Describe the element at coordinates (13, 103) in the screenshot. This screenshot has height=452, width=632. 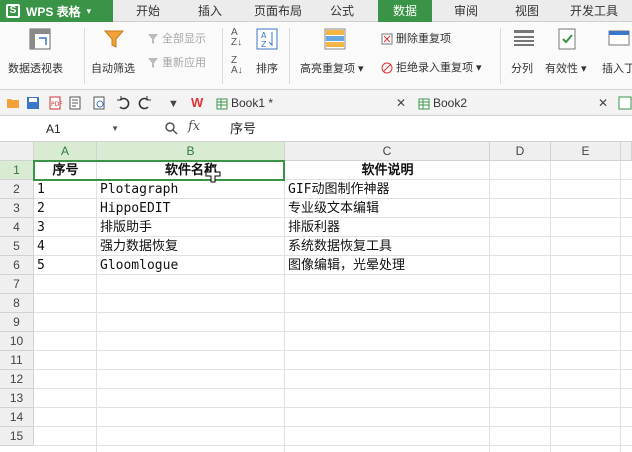
I see `open-folder-icon` at that location.